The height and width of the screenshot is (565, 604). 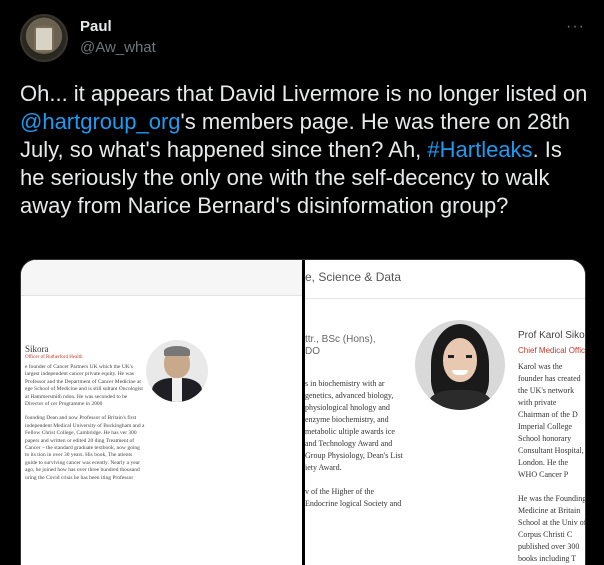 What do you see at coordinates (575, 27) in the screenshot?
I see `more-options-icon: ···` at bounding box center [575, 27].